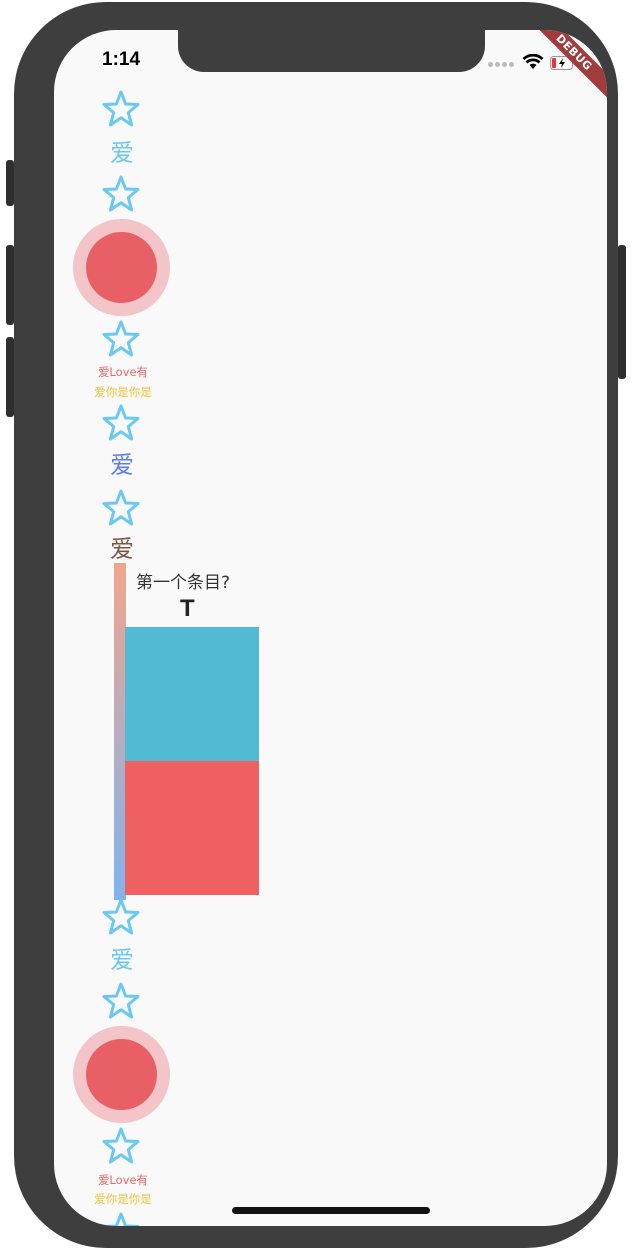  I want to click on signal-icon, so click(501, 64).